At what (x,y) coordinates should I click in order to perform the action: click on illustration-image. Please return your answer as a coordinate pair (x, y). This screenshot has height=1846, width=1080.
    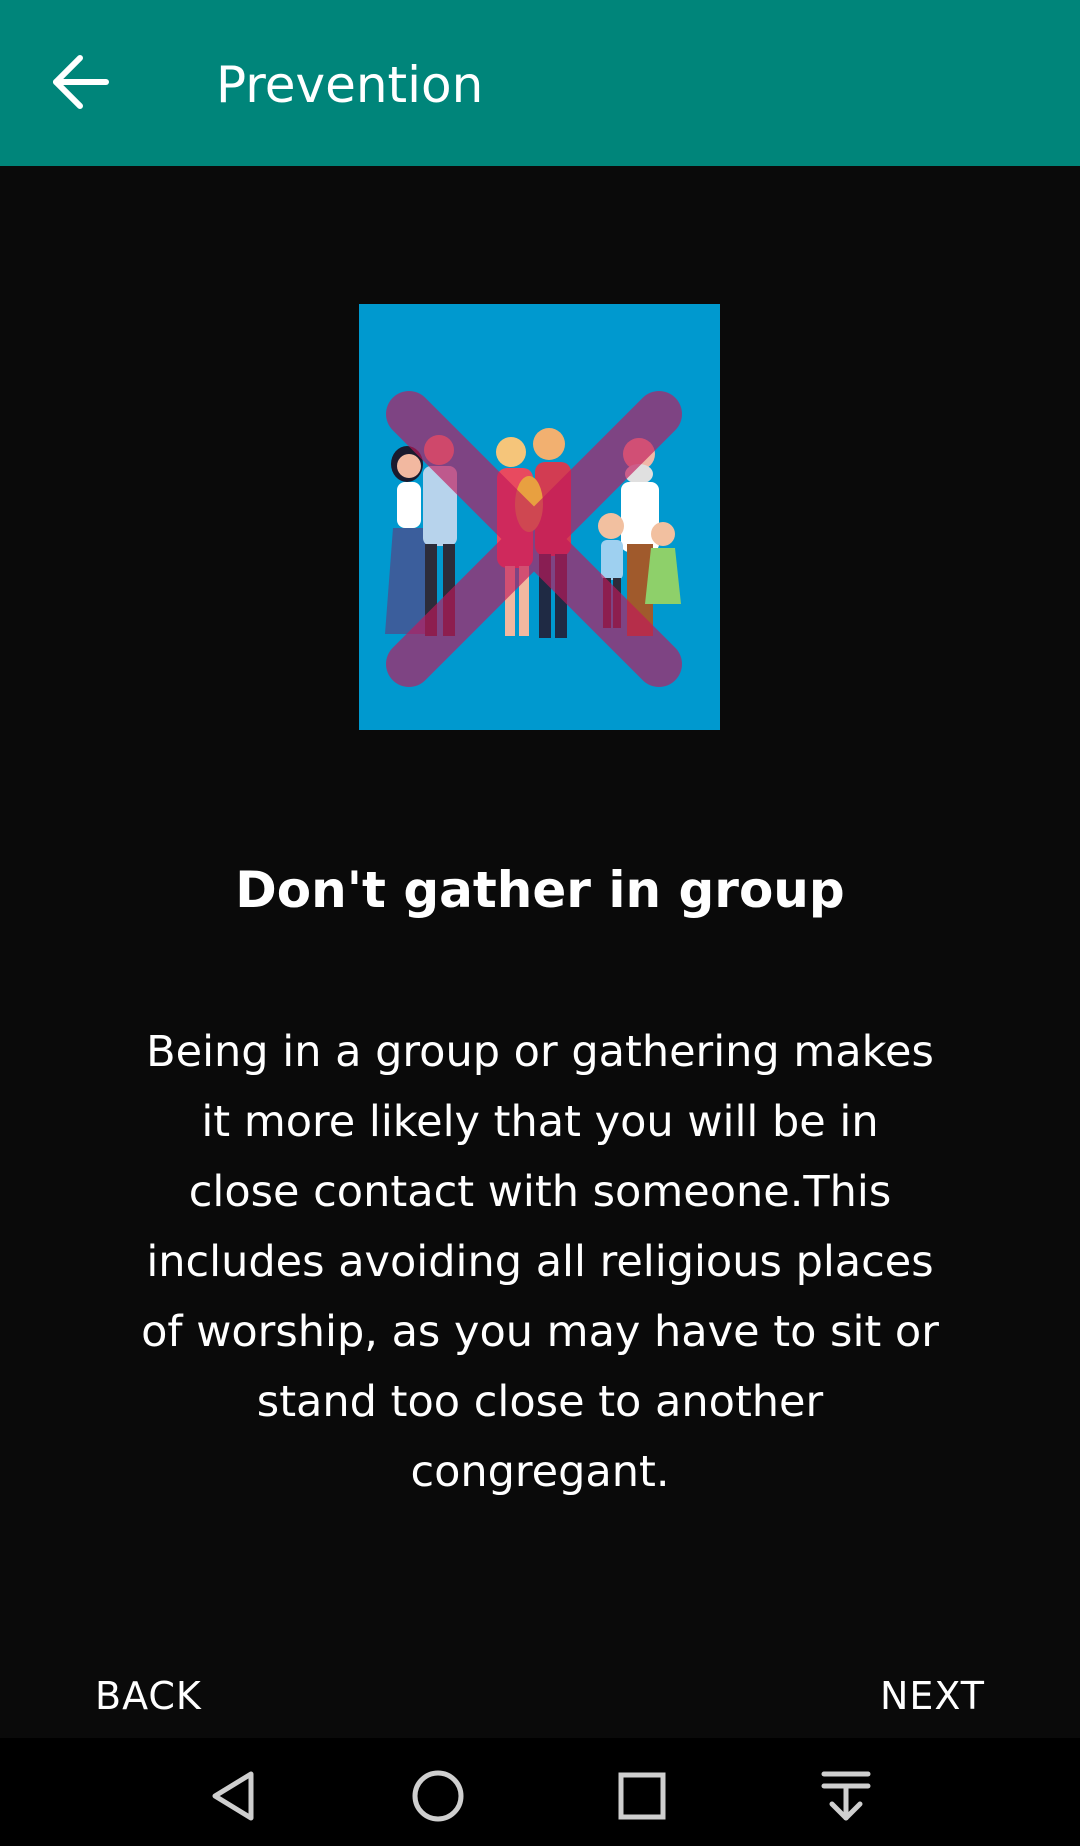
    Looking at the image, I should click on (539, 517).